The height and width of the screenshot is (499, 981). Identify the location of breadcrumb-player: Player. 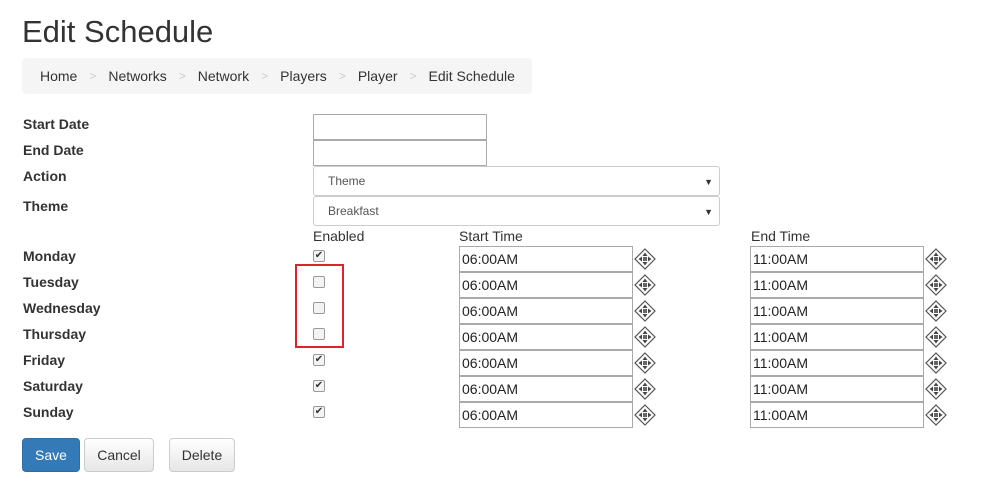
(378, 76).